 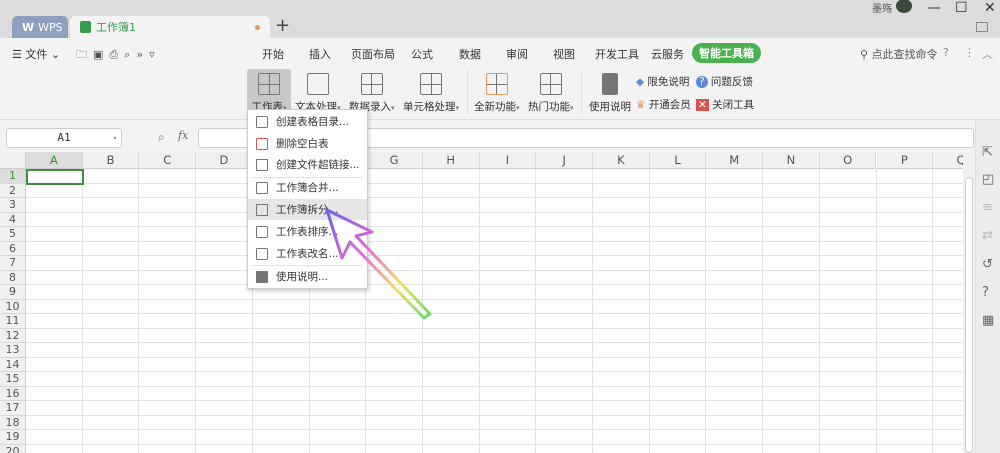 I want to click on arrow-outline, so click(x=378, y=264).